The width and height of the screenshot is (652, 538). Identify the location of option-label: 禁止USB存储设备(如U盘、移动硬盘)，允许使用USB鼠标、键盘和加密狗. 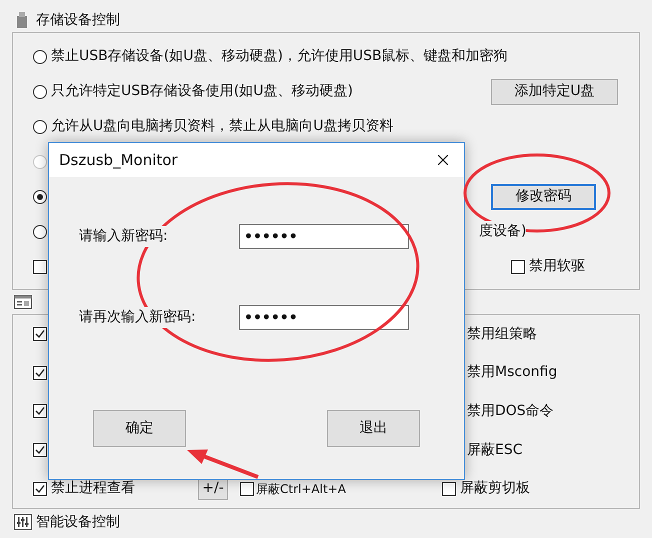
(279, 56).